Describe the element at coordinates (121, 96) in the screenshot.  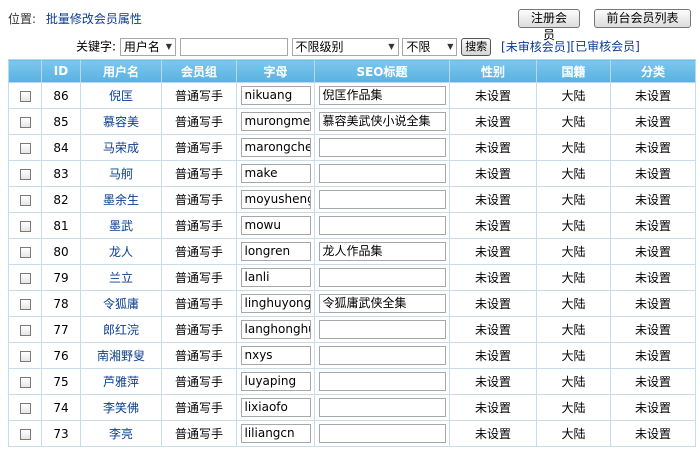
I see `row-username-link: 倪匡` at that location.